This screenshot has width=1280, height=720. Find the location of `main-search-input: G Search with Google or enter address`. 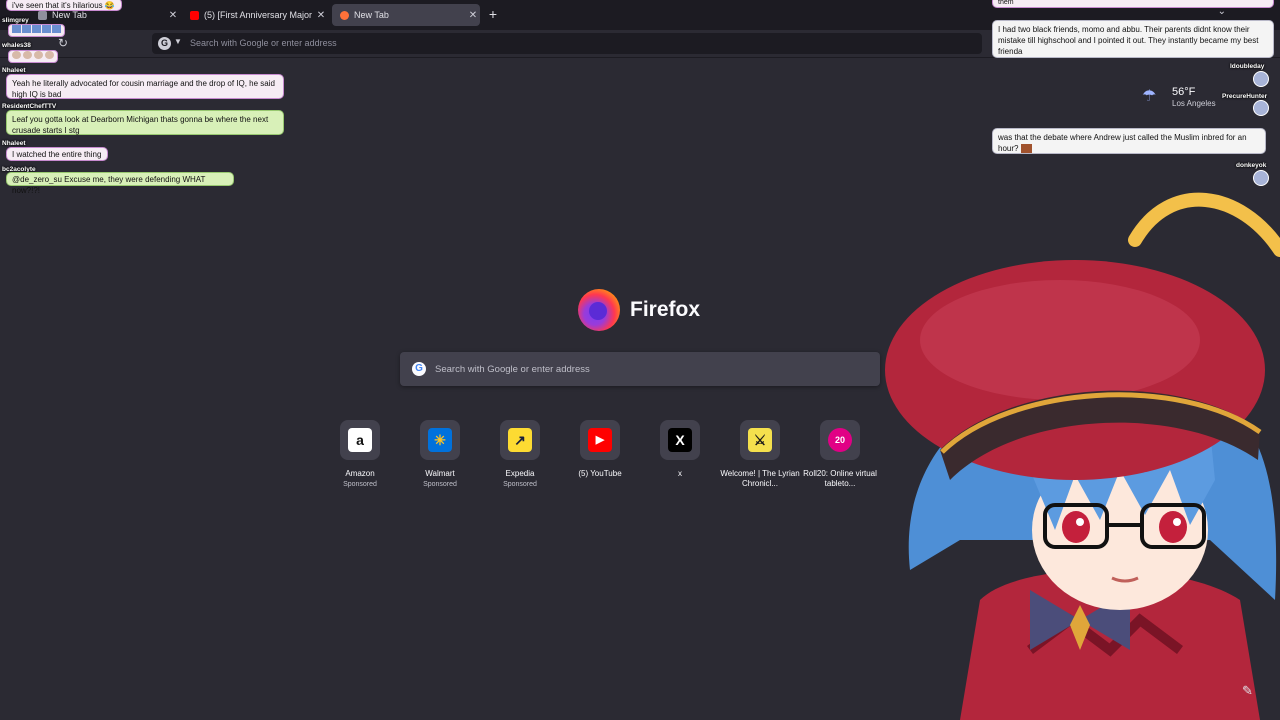

main-search-input: G Search with Google or enter address is located at coordinates (640, 369).